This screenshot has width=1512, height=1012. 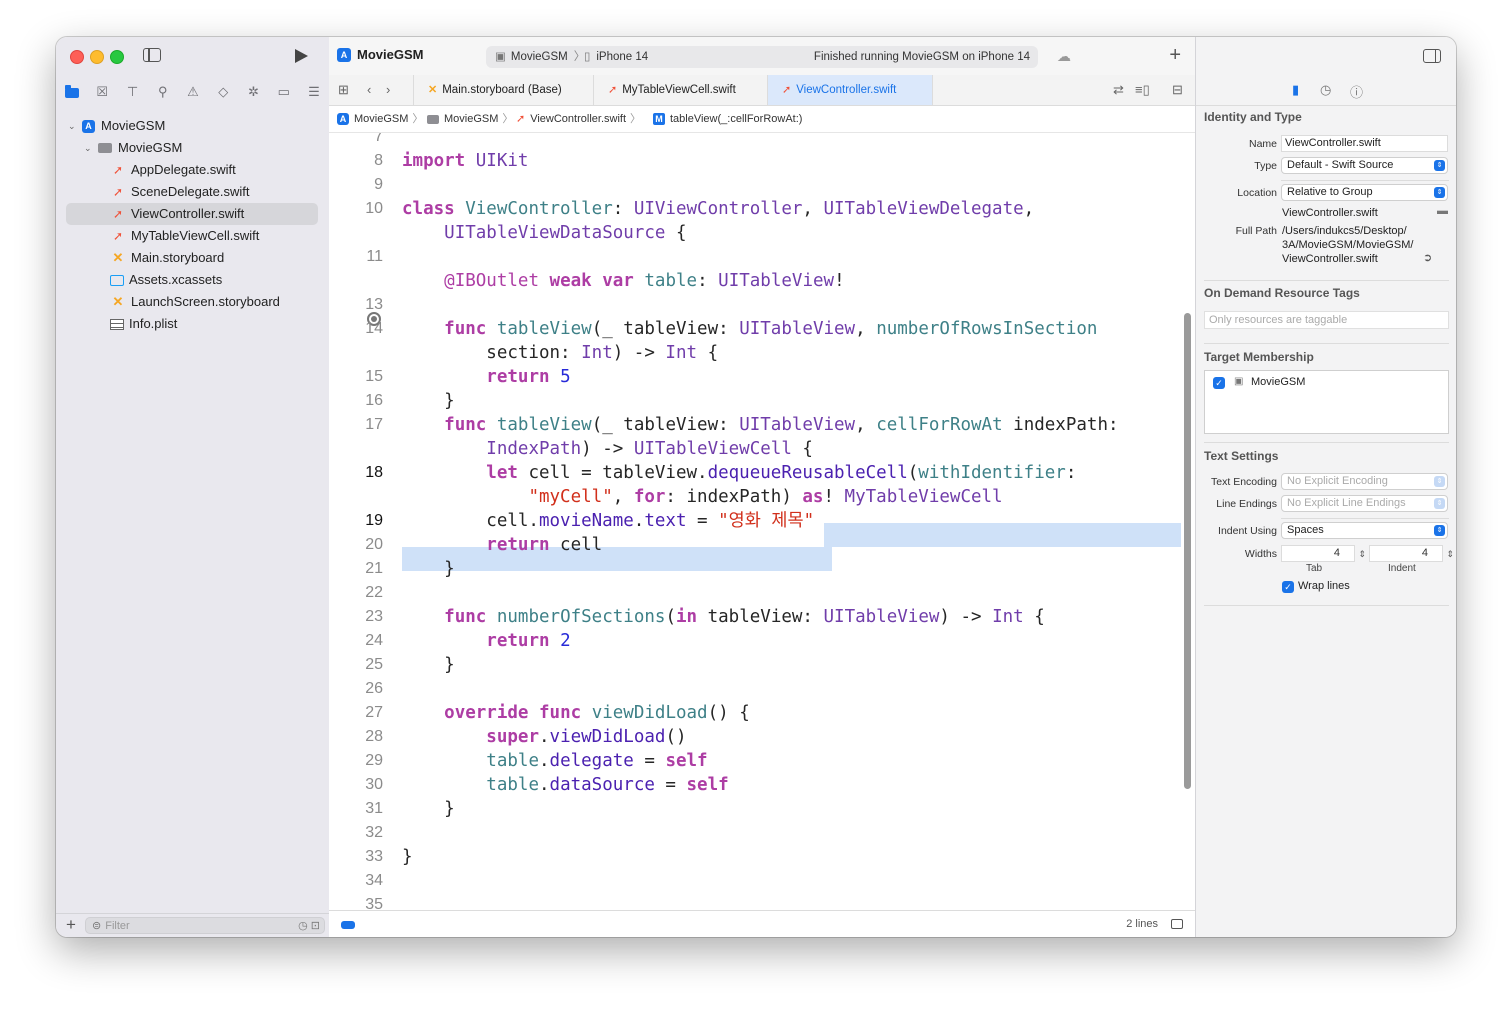 What do you see at coordinates (356, 641) in the screenshot?
I see `line-number: 24` at bounding box center [356, 641].